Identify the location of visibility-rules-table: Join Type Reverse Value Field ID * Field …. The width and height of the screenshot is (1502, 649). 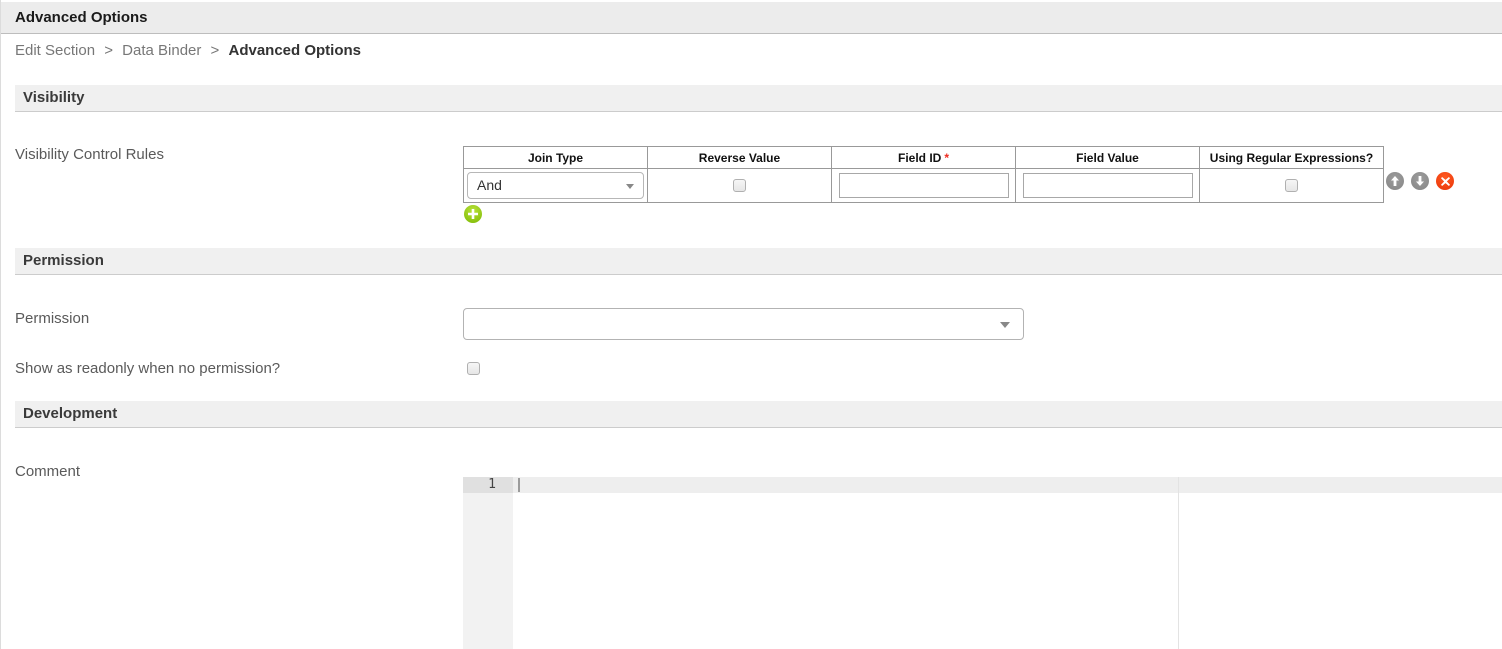
(923, 174).